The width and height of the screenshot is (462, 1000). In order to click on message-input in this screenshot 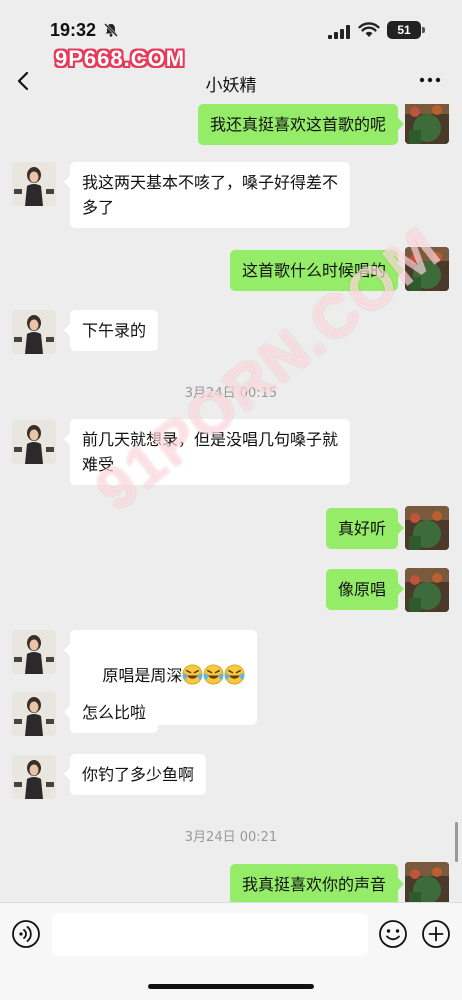, I will do `click(210, 934)`.